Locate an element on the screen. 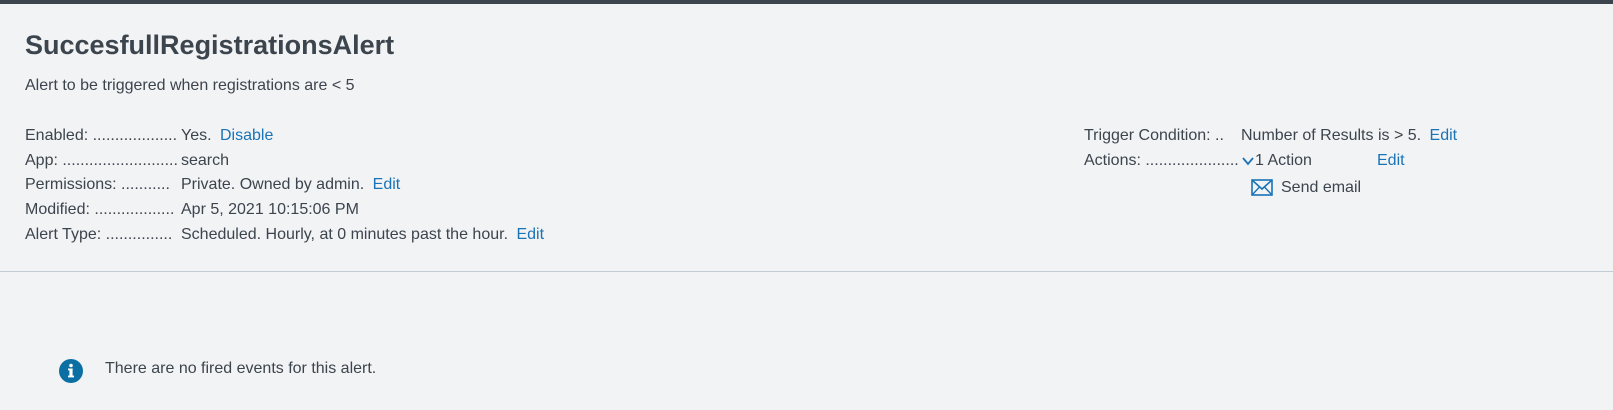 Image resolution: width=1613 pixels, height=410 pixels. enabled-value: Yes. is located at coordinates (196, 135).